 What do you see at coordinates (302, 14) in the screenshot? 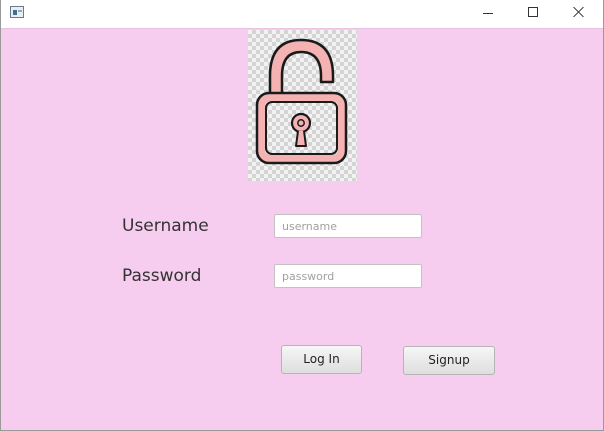
I see `title-bar` at bounding box center [302, 14].